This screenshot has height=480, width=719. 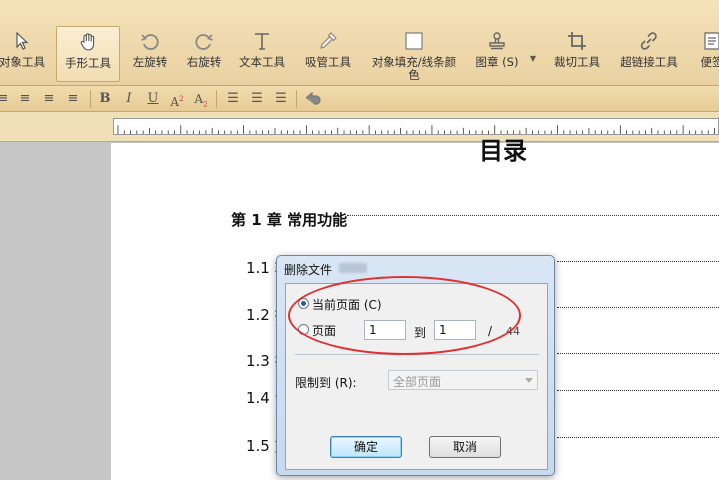 What do you see at coordinates (308, 270) in the screenshot?
I see `dialog-title: 删除文件` at bounding box center [308, 270].